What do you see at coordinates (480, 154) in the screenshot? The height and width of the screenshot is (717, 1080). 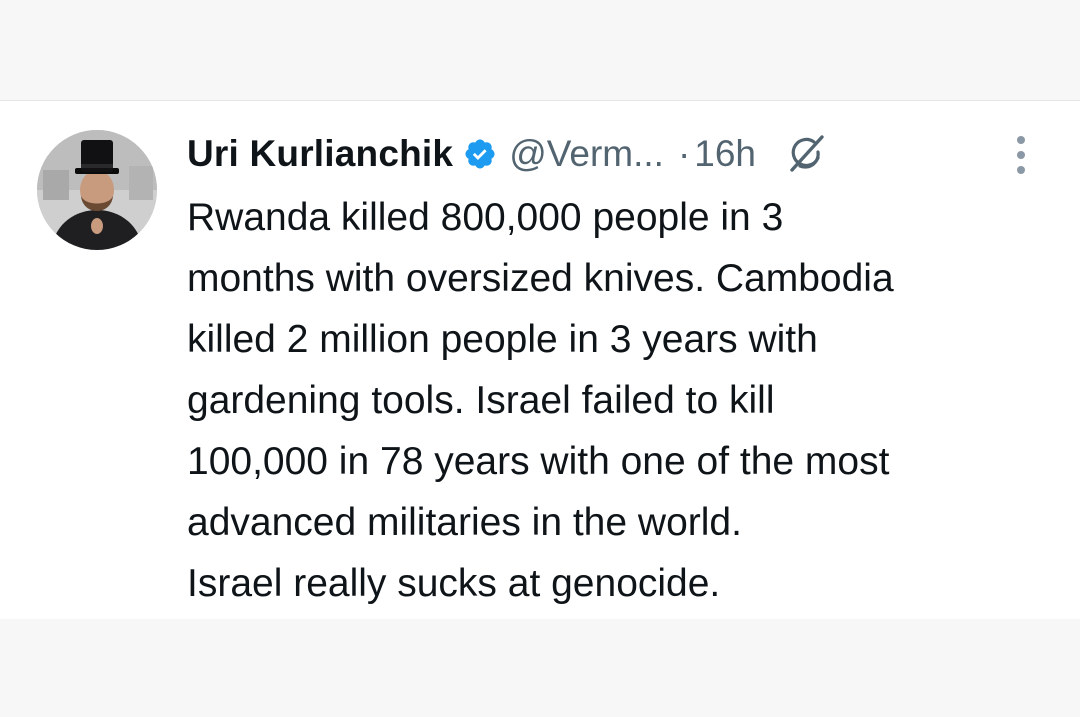 I see `verified-badge-icon` at bounding box center [480, 154].